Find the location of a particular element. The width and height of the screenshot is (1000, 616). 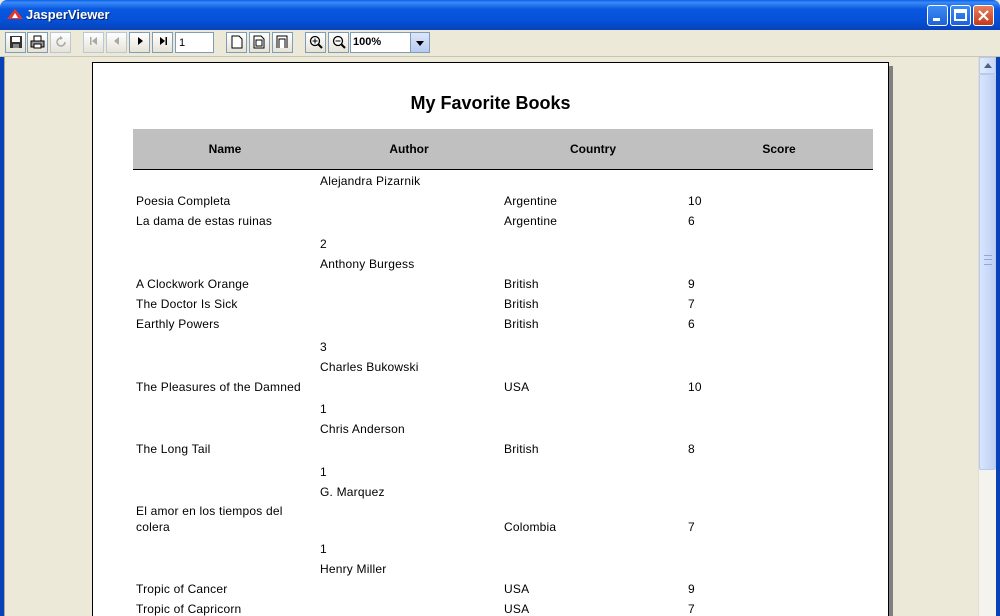

book-name: The Long Tail is located at coordinates (173, 449).